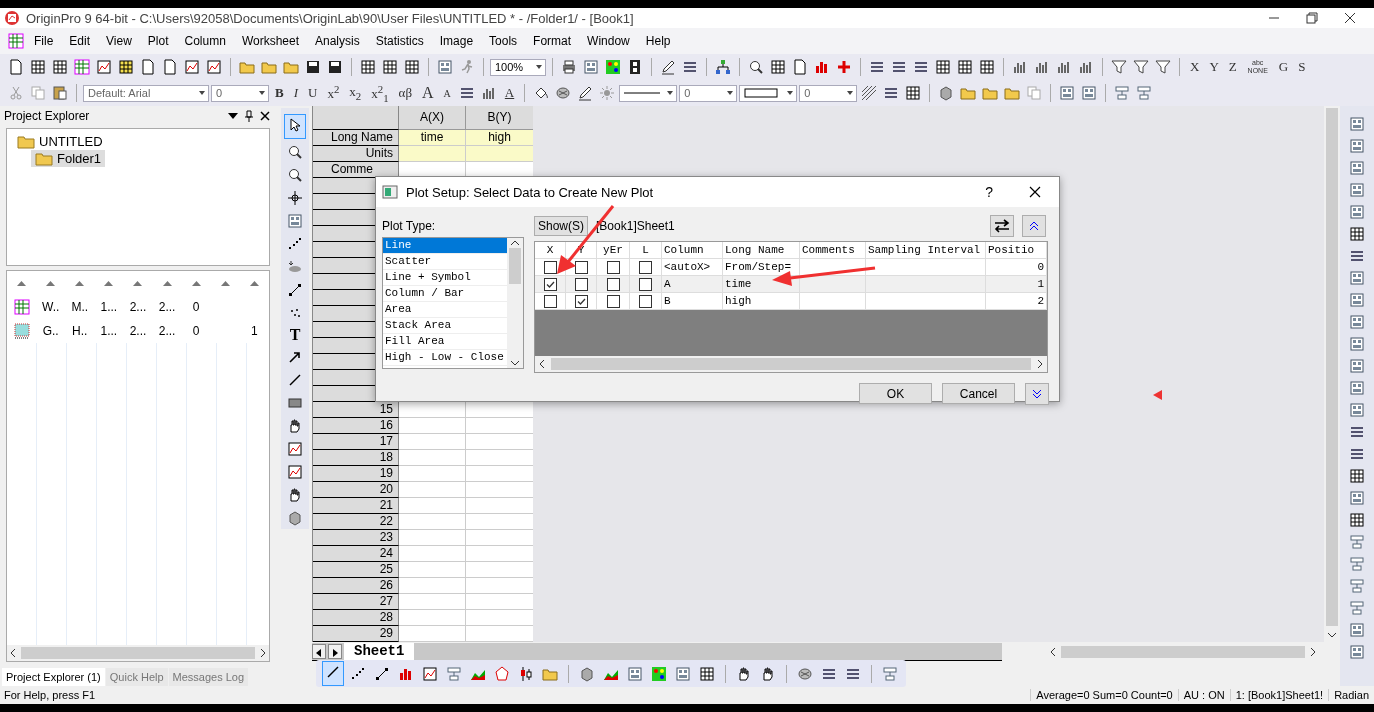 The height and width of the screenshot is (712, 1374). Describe the element at coordinates (146, 93) in the screenshot. I see `font-dropdown: Default: Arial` at that location.